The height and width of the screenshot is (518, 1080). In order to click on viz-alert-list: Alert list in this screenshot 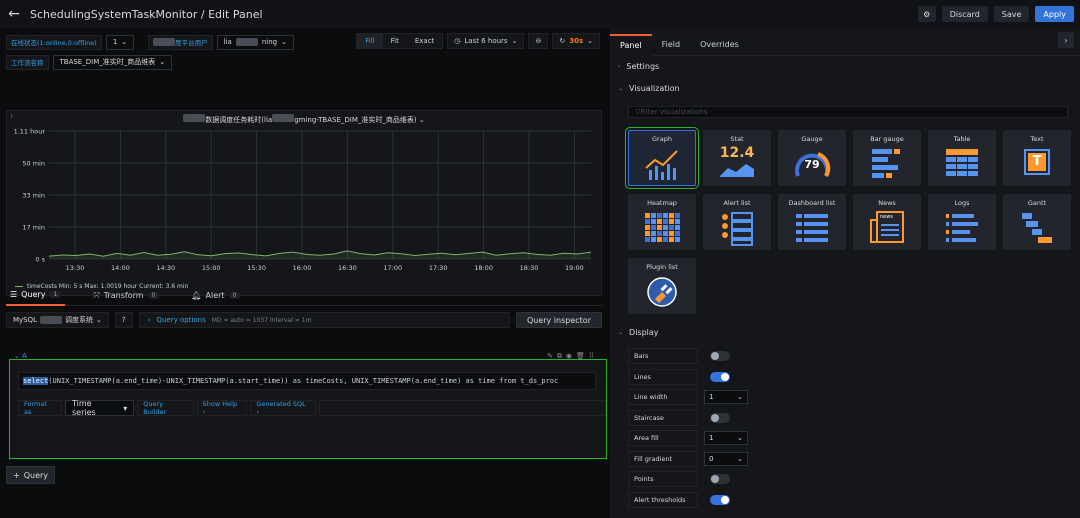, I will do `click(737, 222)`.